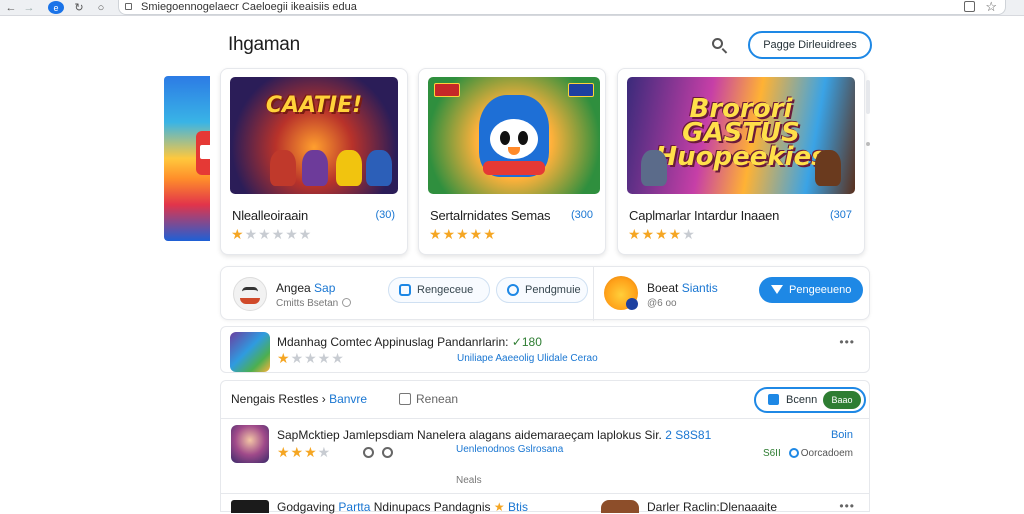 The width and height of the screenshot is (1024, 514). Describe the element at coordinates (513, 290) in the screenshot. I see `refresh-icon` at that location.